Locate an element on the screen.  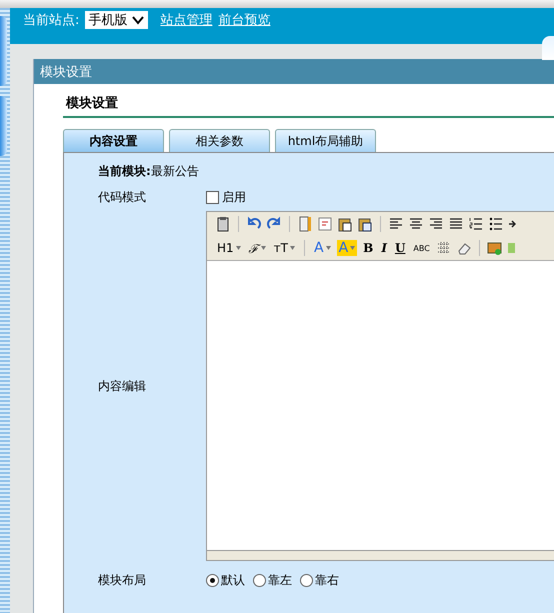
image-icon is located at coordinates (494, 248).